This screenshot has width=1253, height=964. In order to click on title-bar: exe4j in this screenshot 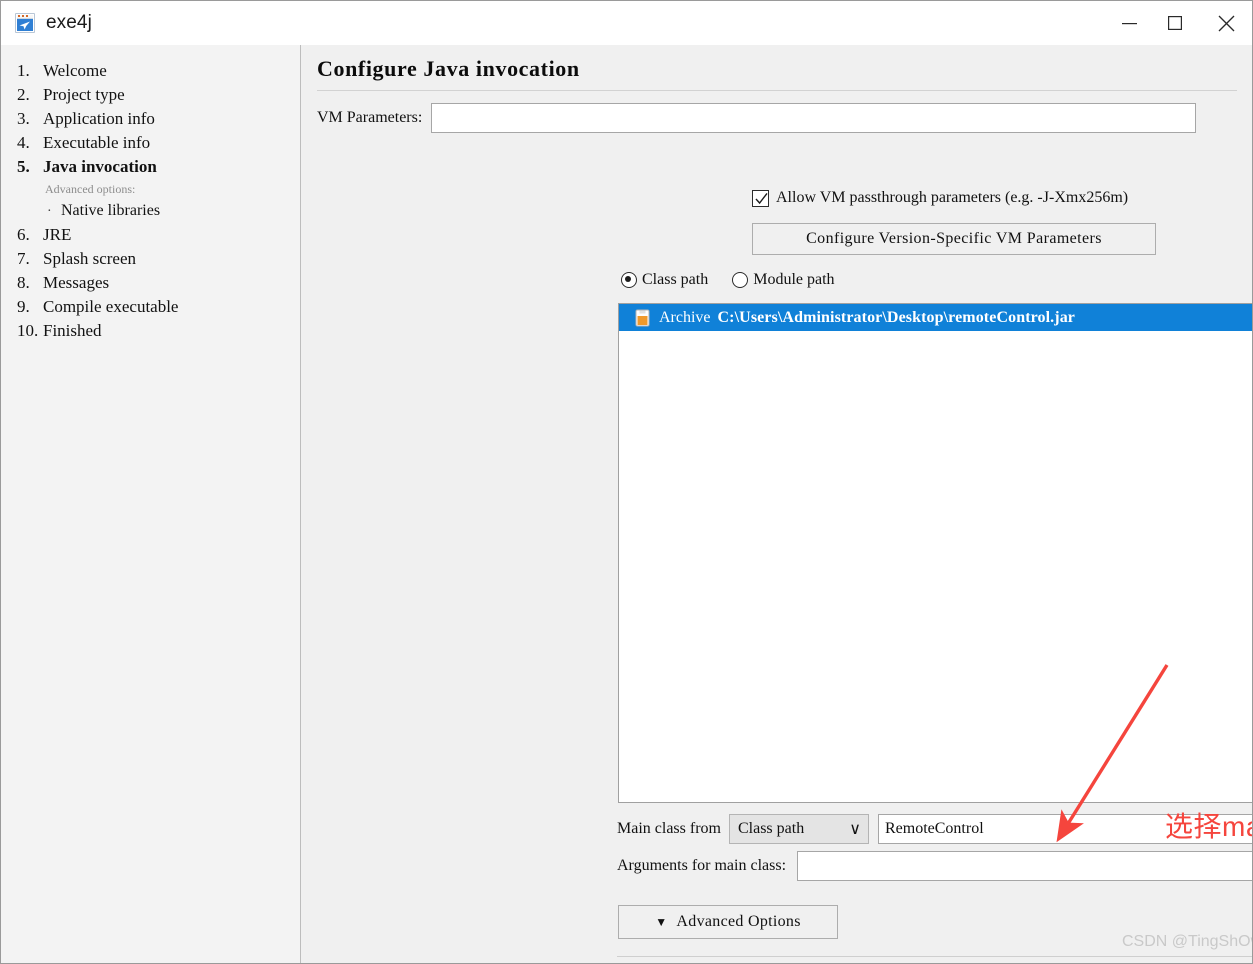, I will do `click(626, 23)`.